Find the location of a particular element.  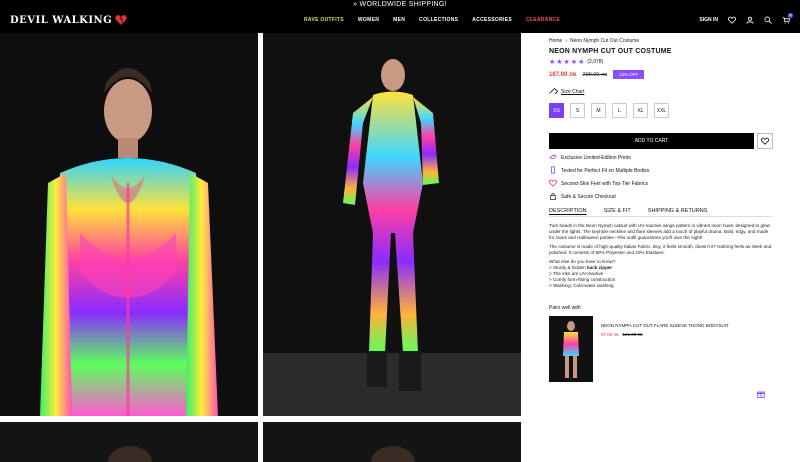

header-actions: SIGN IN 0 is located at coordinates (746, 18).